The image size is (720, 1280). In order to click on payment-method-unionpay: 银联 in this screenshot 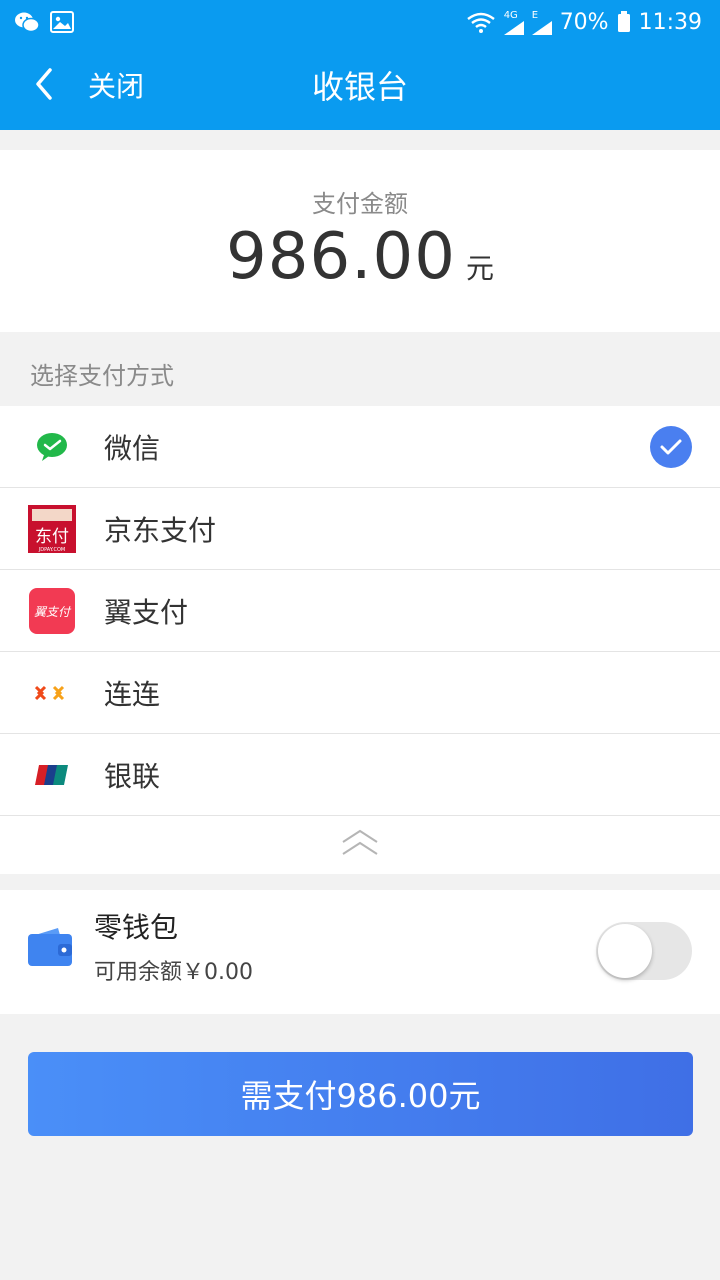, I will do `click(360, 775)`.